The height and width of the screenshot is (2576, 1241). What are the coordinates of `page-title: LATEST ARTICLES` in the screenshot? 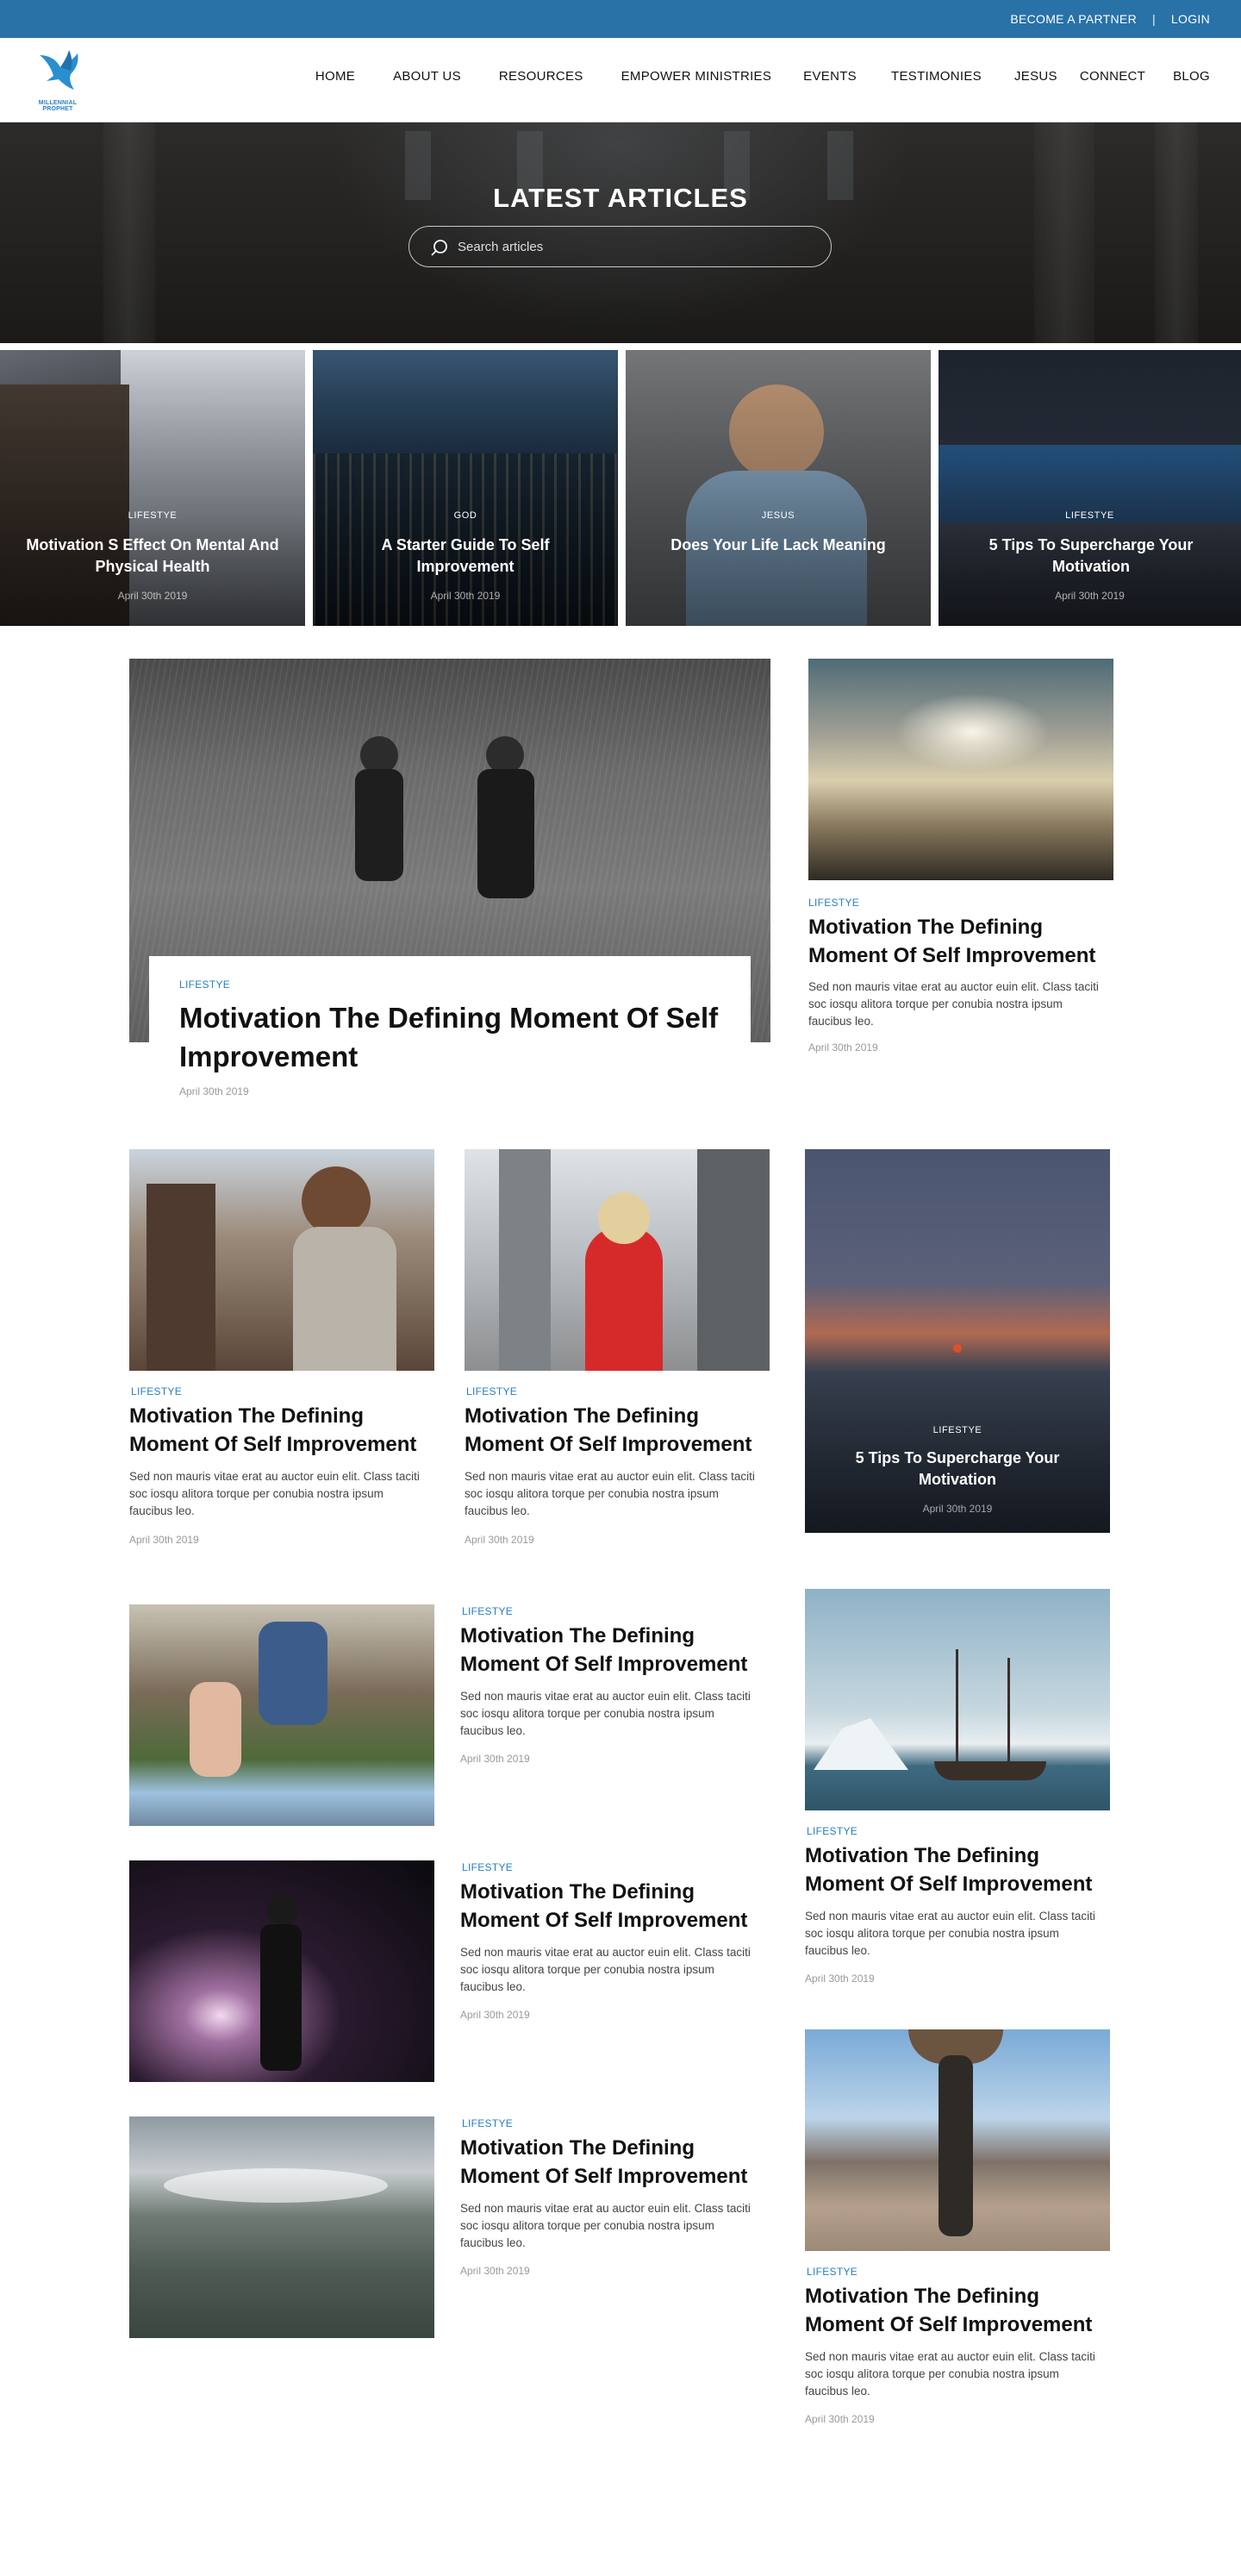 It's located at (620, 198).